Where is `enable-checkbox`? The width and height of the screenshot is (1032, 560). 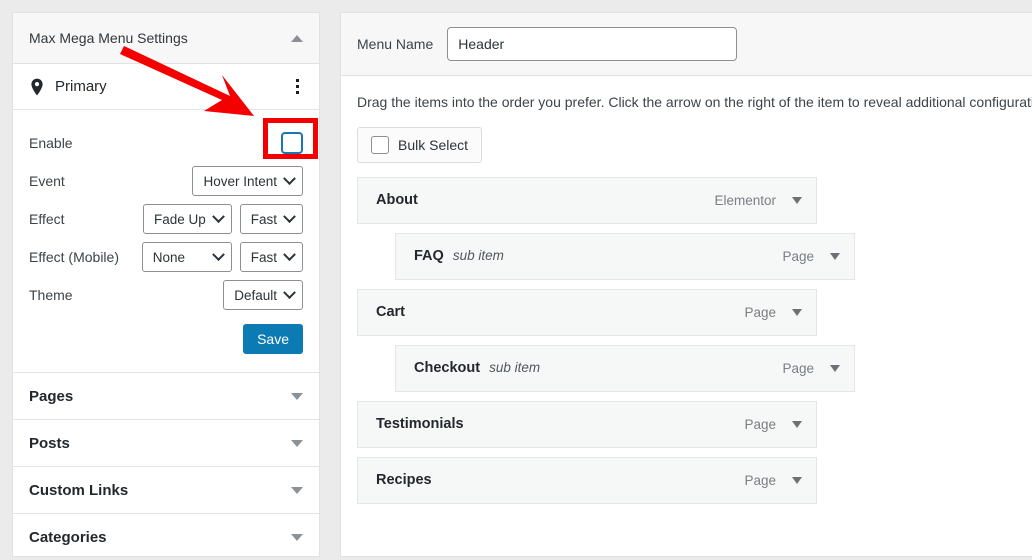 enable-checkbox is located at coordinates (292, 143).